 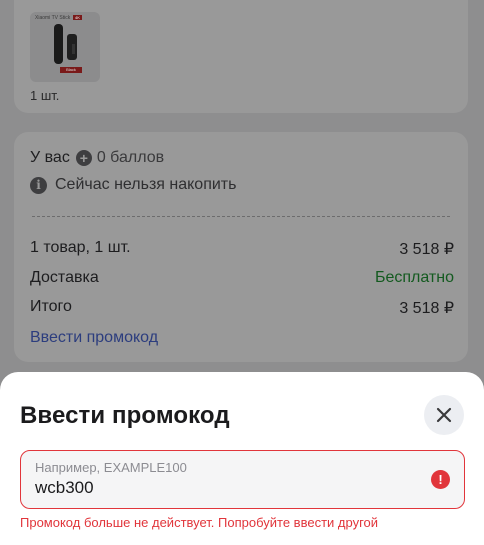 What do you see at coordinates (130, 157) in the screenshot?
I see `points-value: 0 баллов` at bounding box center [130, 157].